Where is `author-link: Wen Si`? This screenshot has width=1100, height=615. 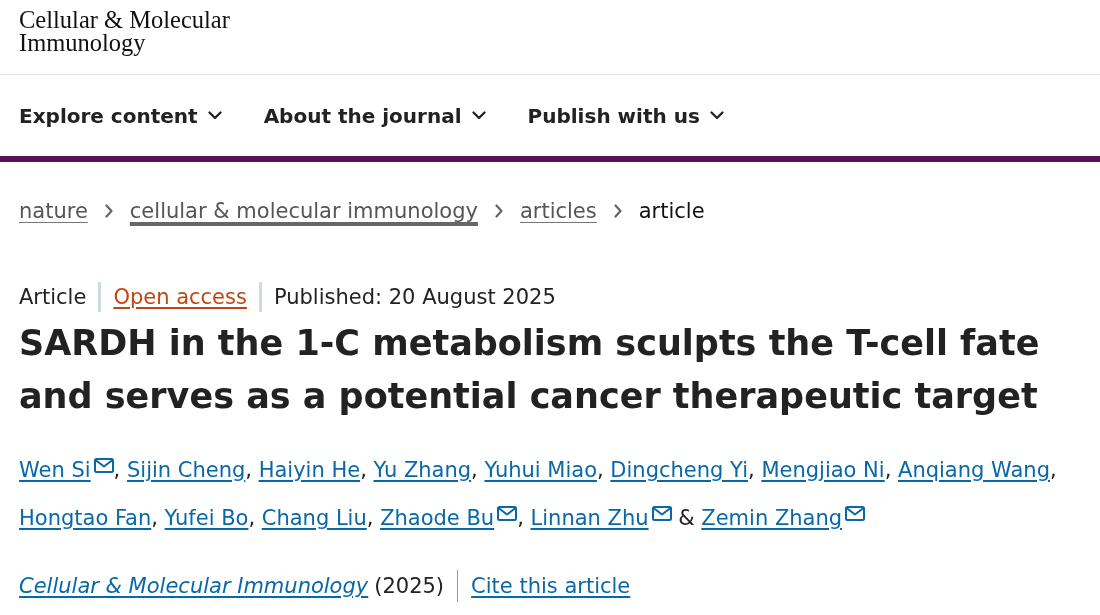 author-link: Wen Si is located at coordinates (66, 470).